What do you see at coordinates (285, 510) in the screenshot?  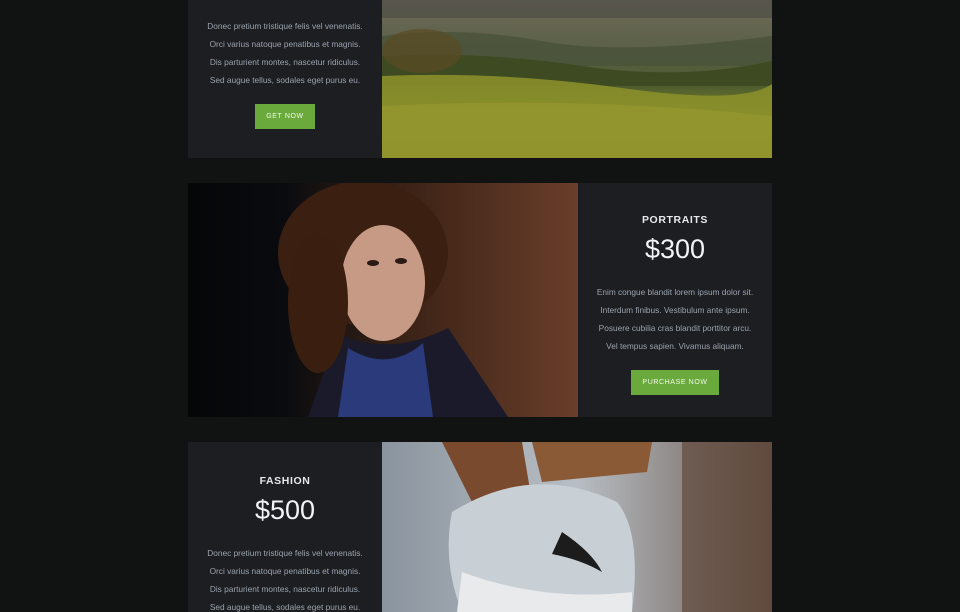 I see `card-price: $500` at bounding box center [285, 510].